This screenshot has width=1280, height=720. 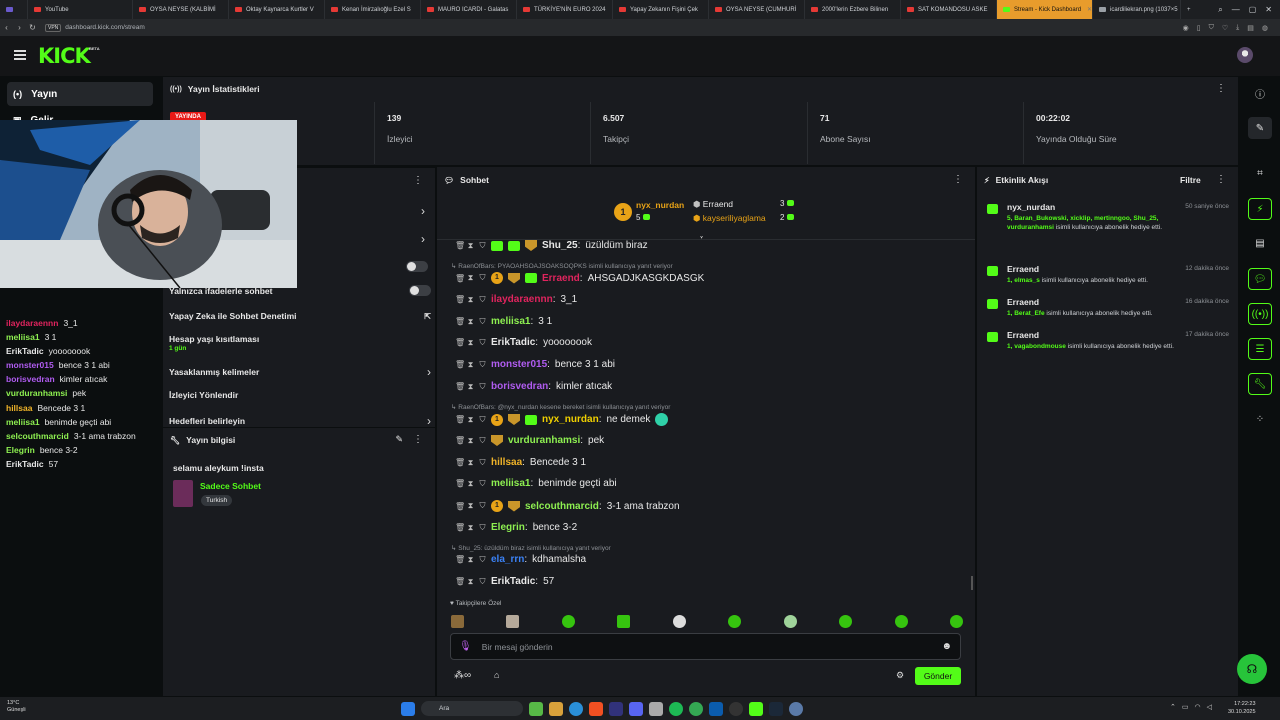 I want to click on chat-message: 🗑︎ ⧗ ⛉ Elegrin: bence 3-2, so click(x=516, y=527).